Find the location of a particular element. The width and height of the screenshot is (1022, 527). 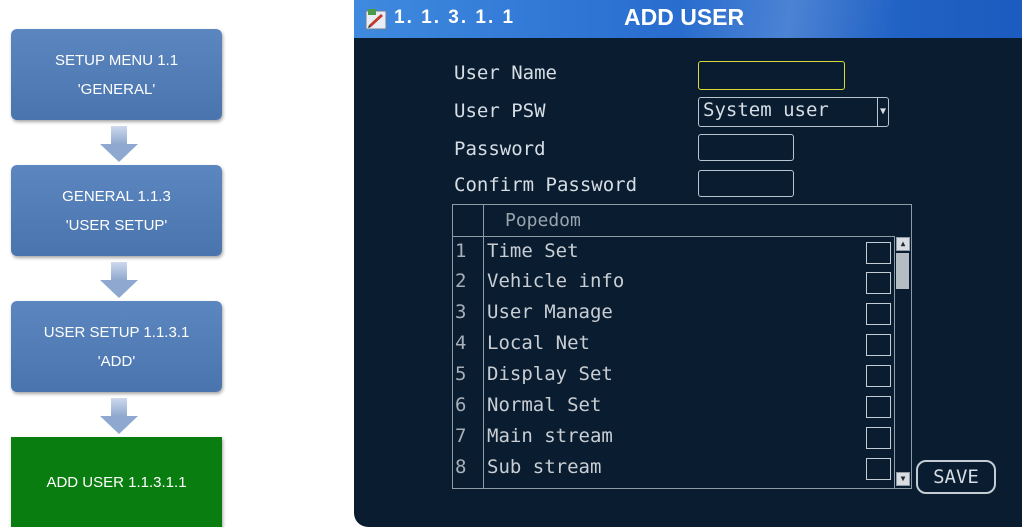

flow-step-user-setup: USER SETUP 1.1.3.1 'ADD' is located at coordinates (116, 346).